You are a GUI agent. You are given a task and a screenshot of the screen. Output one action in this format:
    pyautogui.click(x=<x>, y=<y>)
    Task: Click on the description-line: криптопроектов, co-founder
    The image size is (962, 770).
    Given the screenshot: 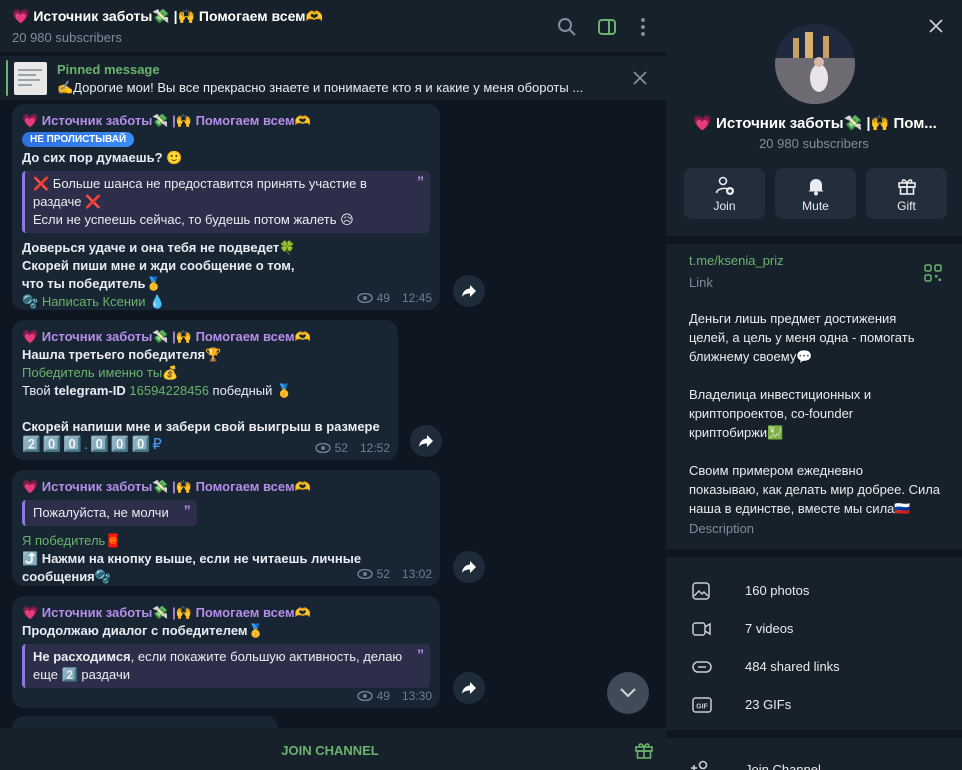 What is the action you would take?
    pyautogui.click(x=771, y=413)
    